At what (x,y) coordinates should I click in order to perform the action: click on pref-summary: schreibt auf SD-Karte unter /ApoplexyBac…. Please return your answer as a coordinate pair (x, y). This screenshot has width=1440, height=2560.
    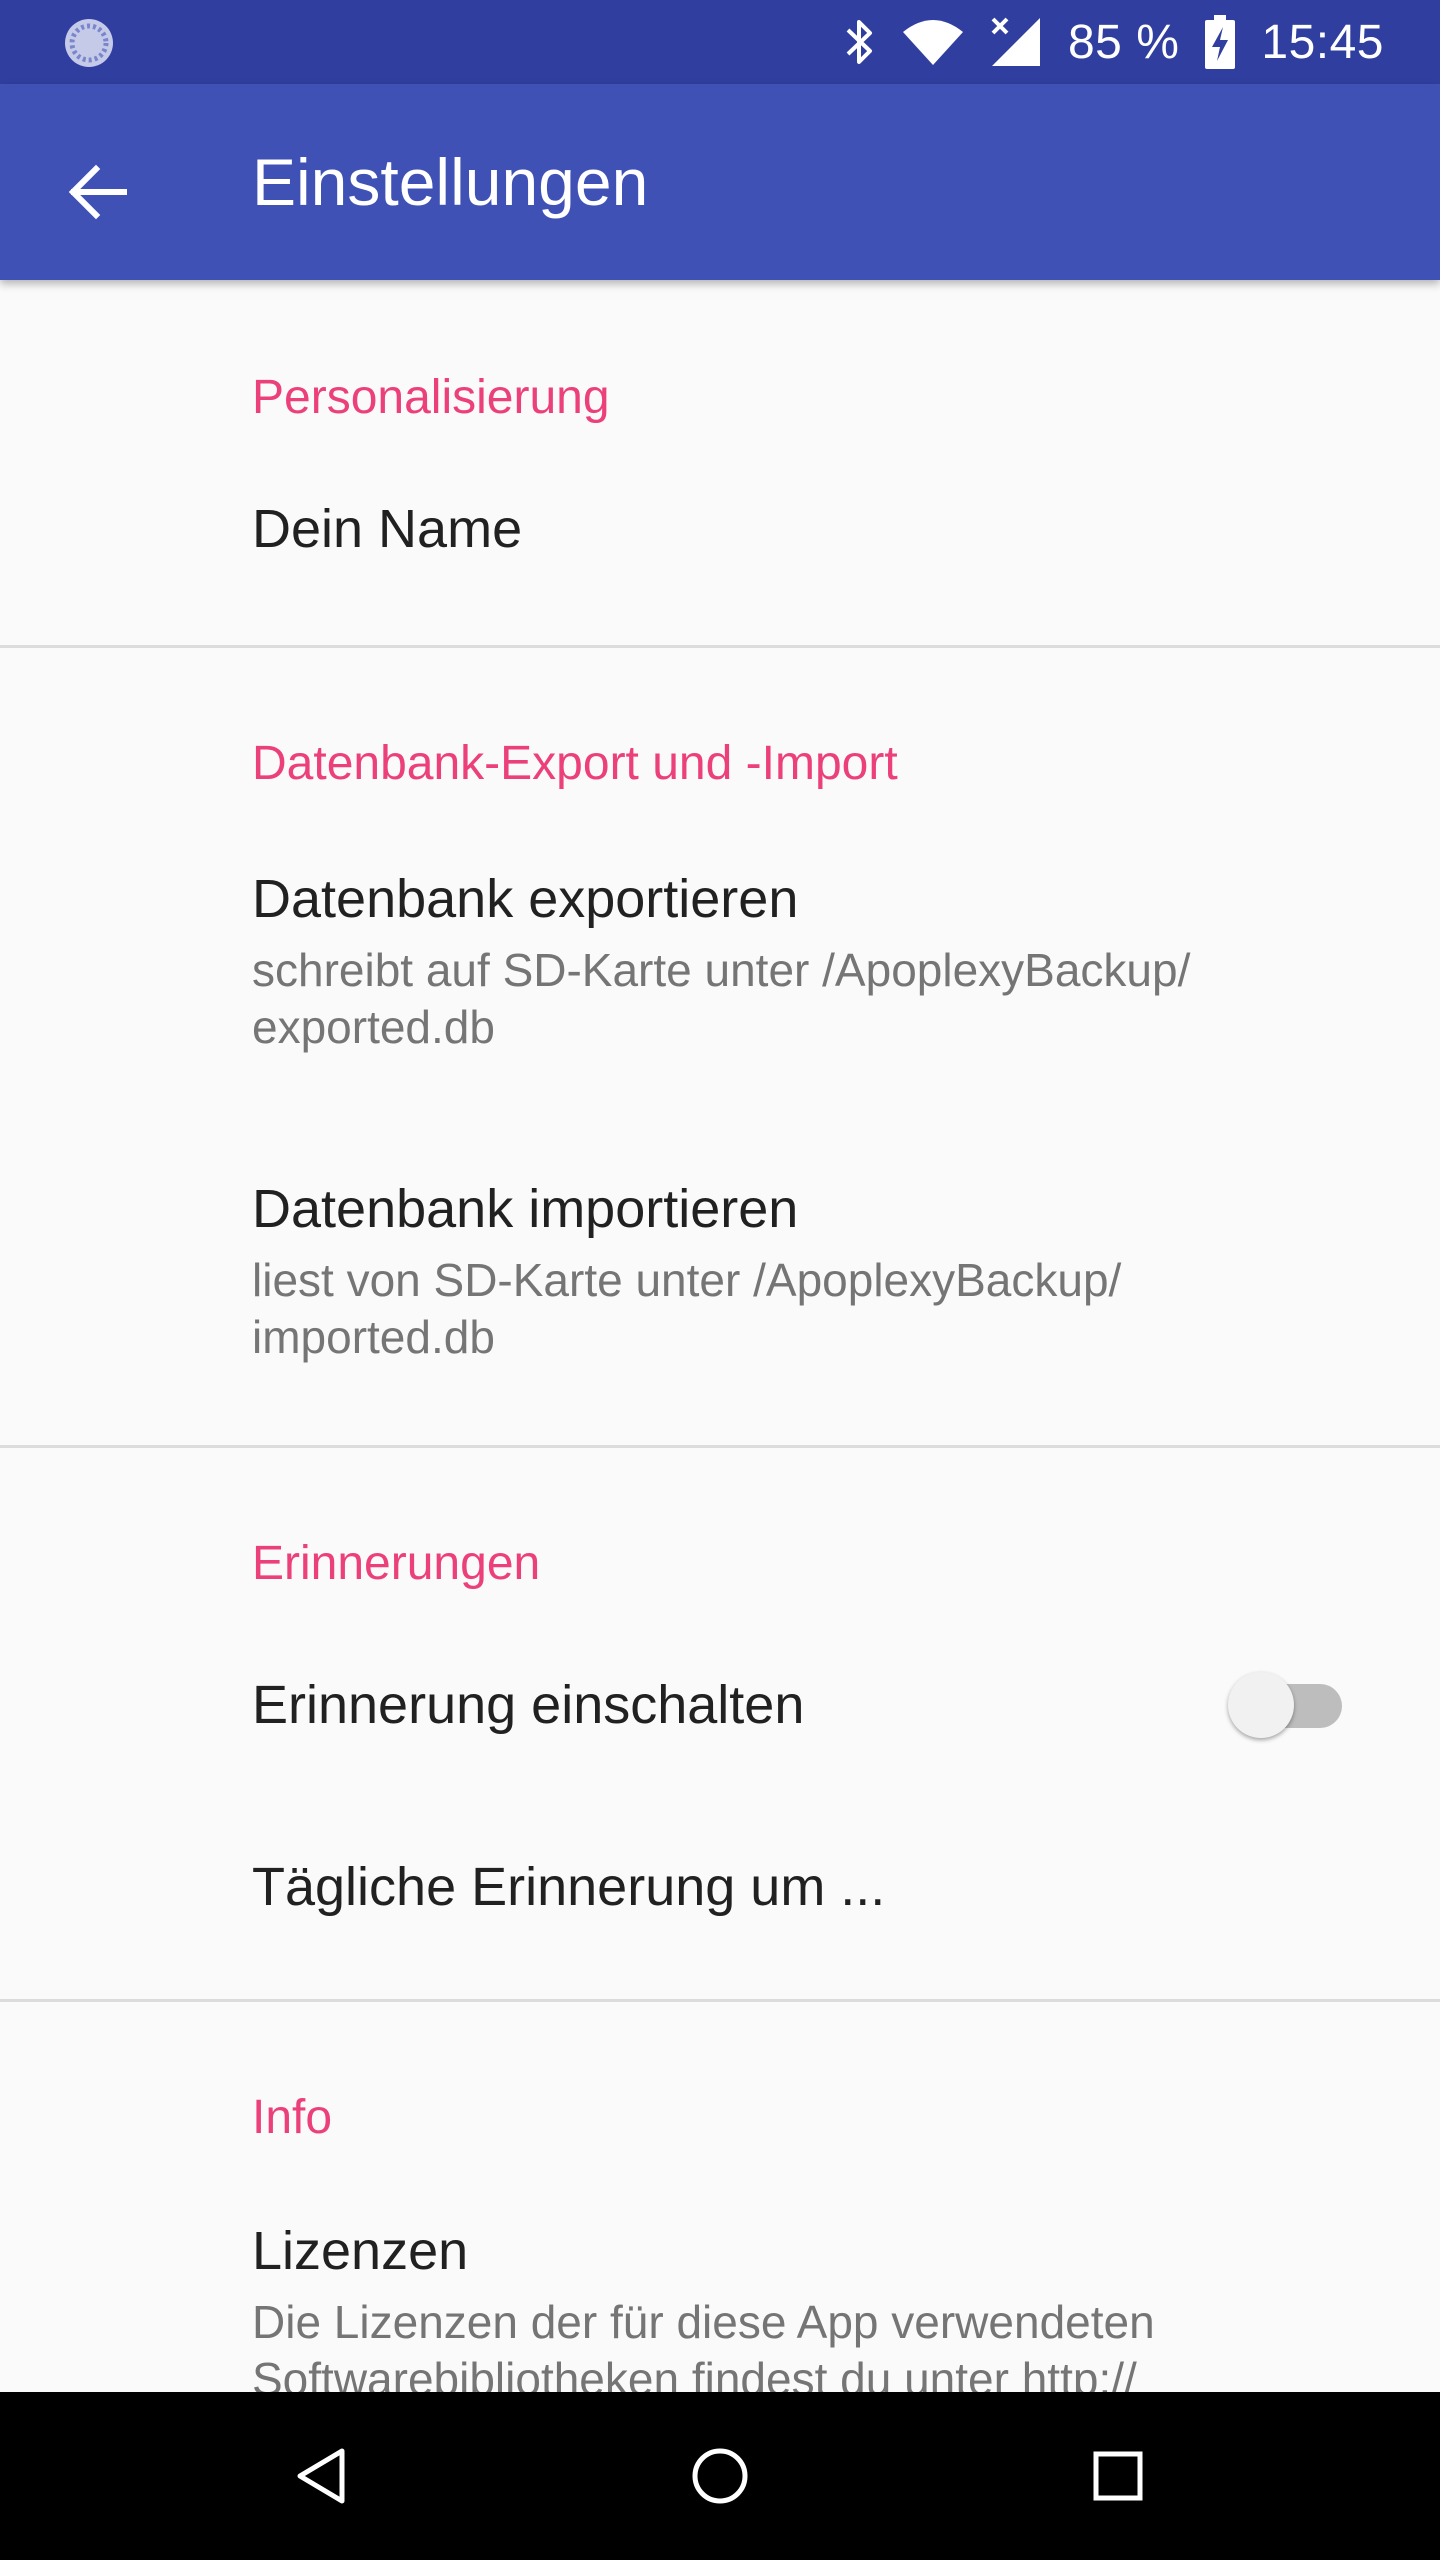
    Looking at the image, I should click on (721, 998).